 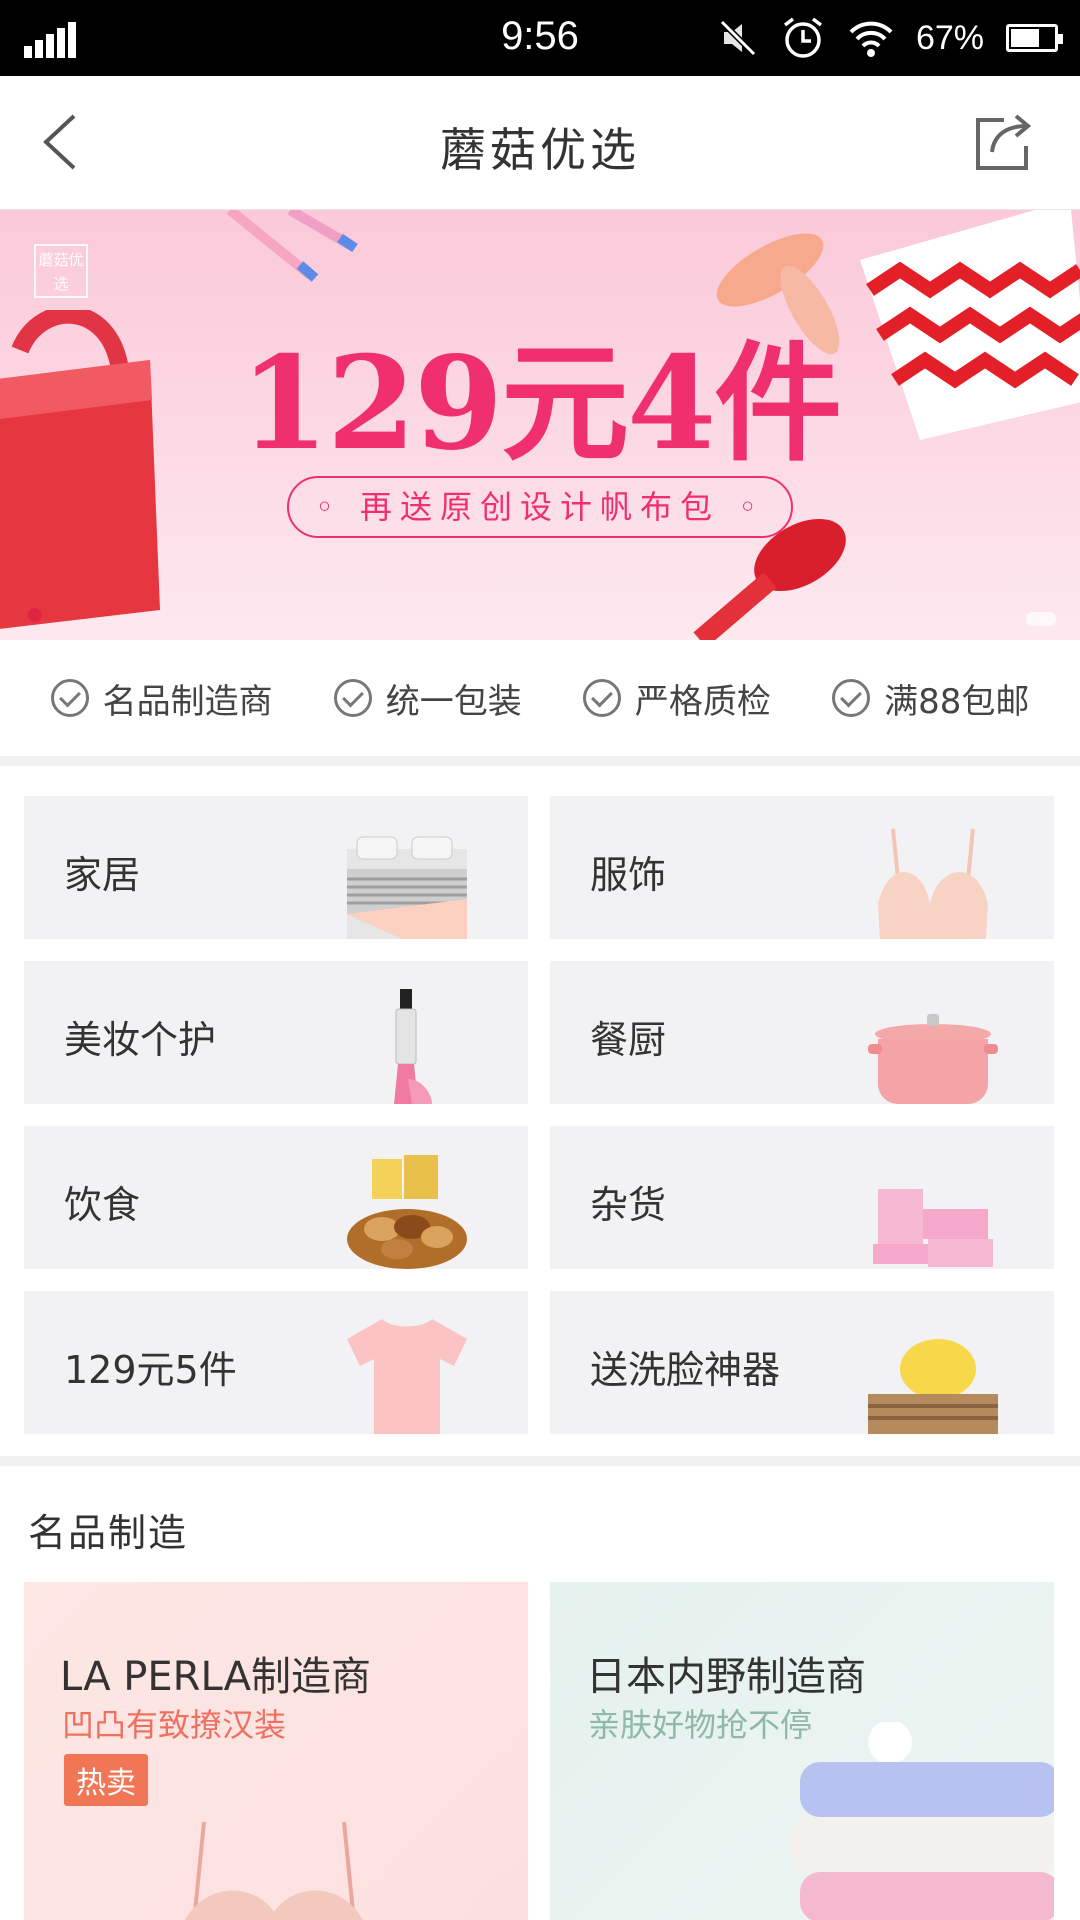 I want to click on banner-headline: 129元4件, so click(x=540, y=404).